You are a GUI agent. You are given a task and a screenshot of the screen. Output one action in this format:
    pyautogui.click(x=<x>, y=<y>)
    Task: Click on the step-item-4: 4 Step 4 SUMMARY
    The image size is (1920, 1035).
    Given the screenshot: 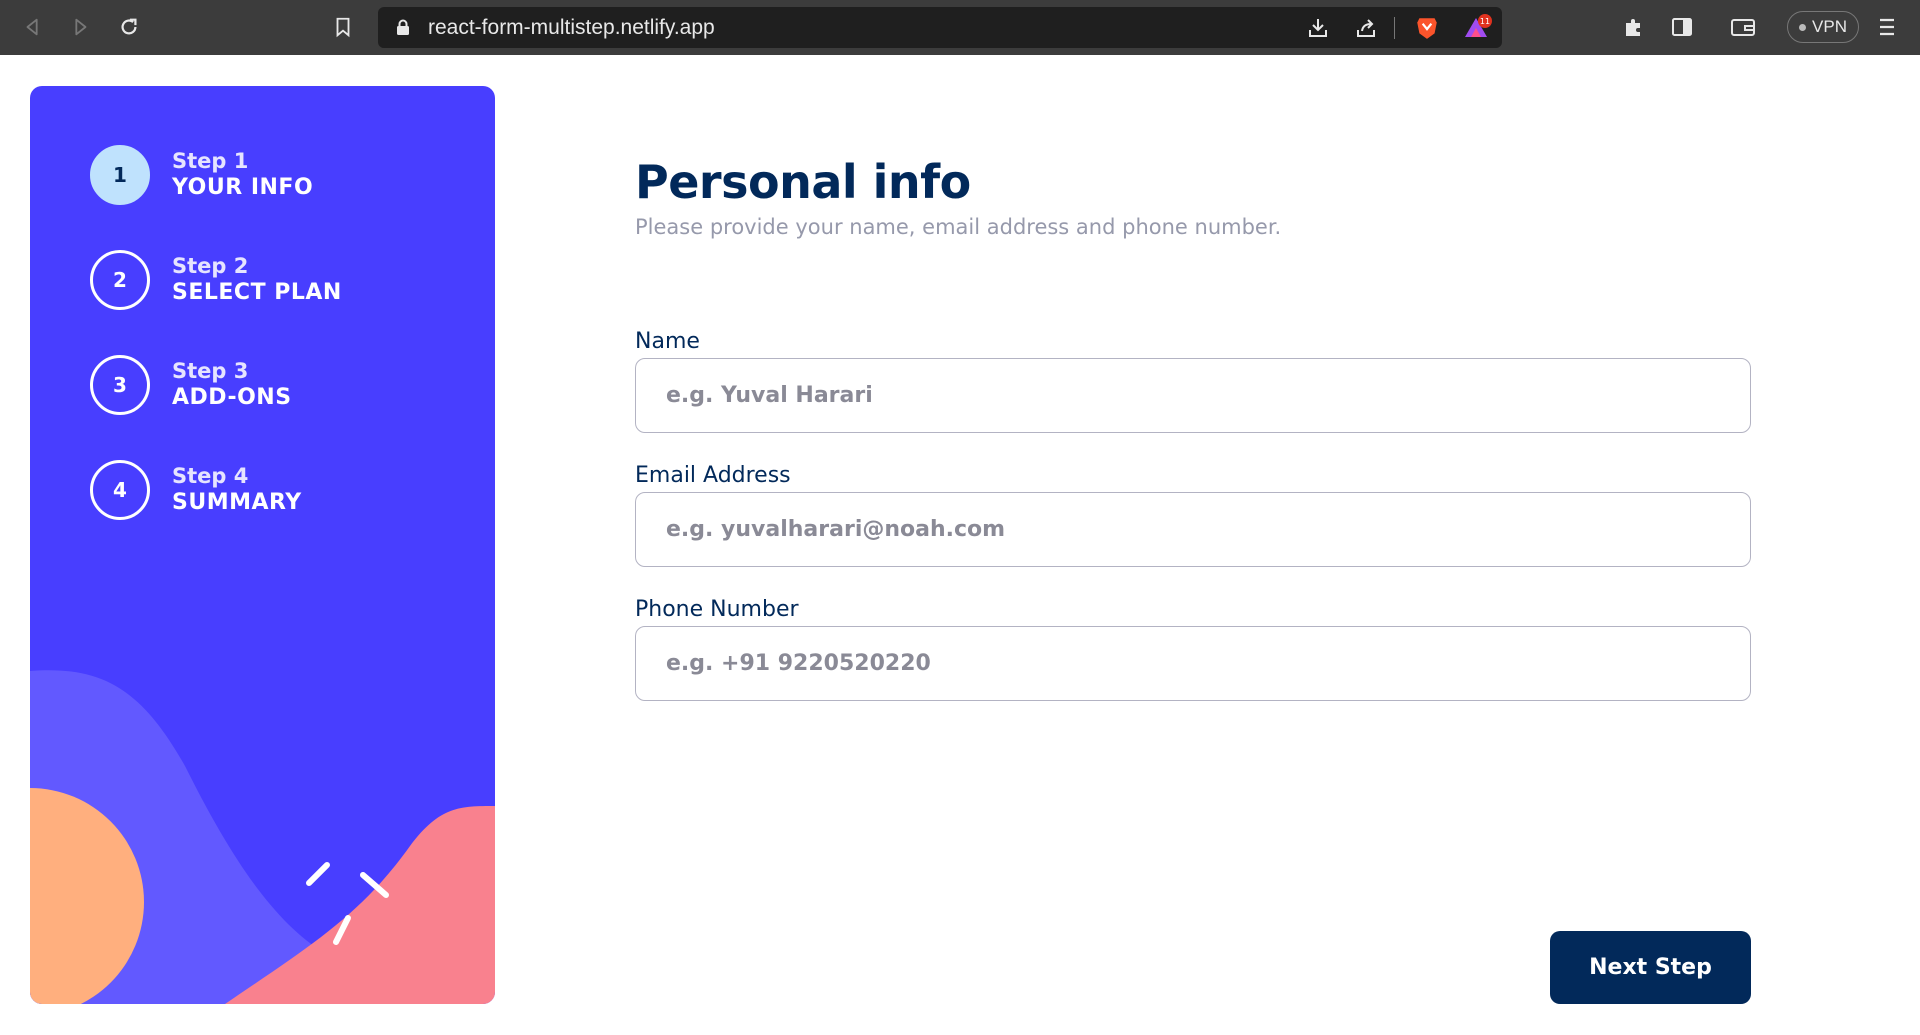 What is the action you would take?
    pyautogui.click(x=196, y=490)
    